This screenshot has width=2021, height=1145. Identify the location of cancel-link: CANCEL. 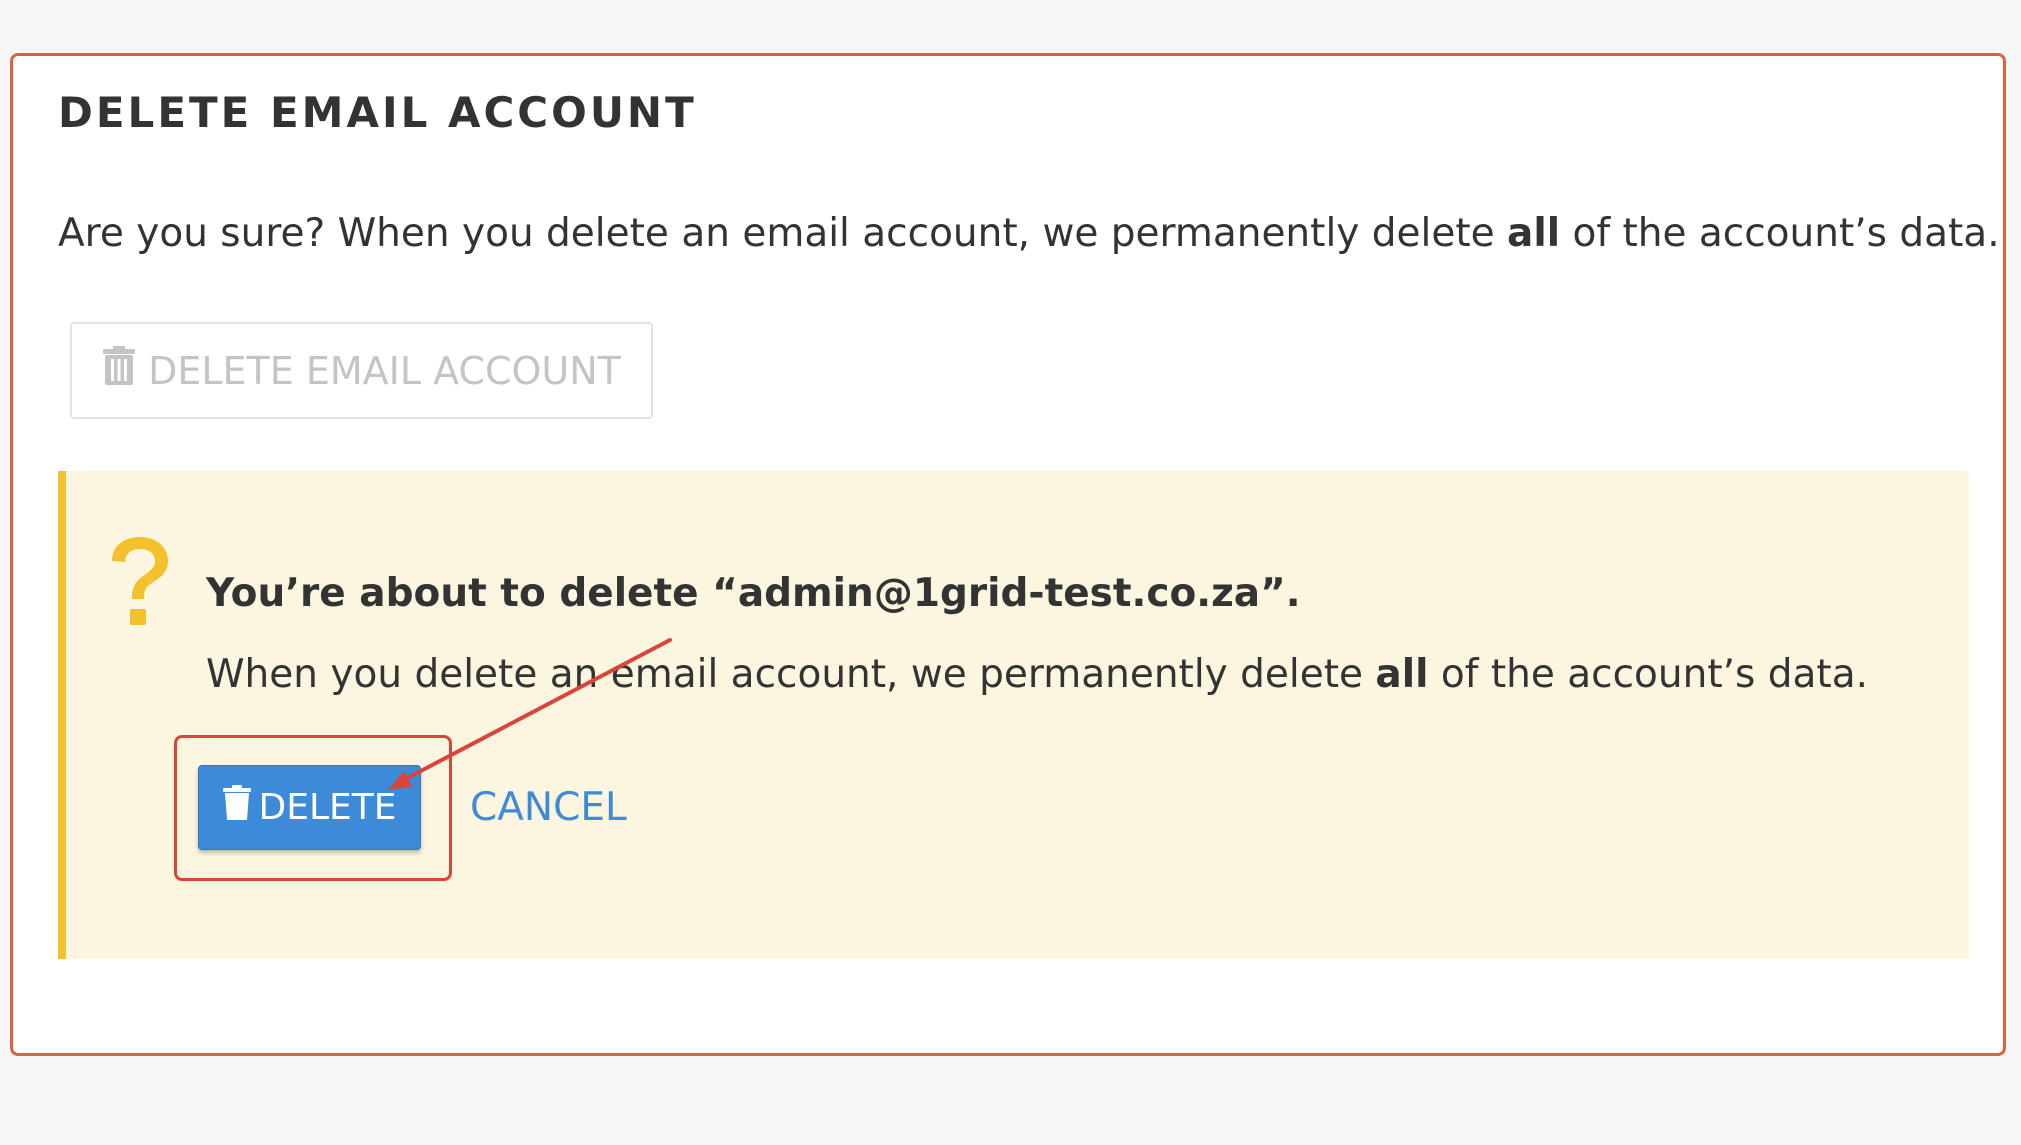
(548, 807).